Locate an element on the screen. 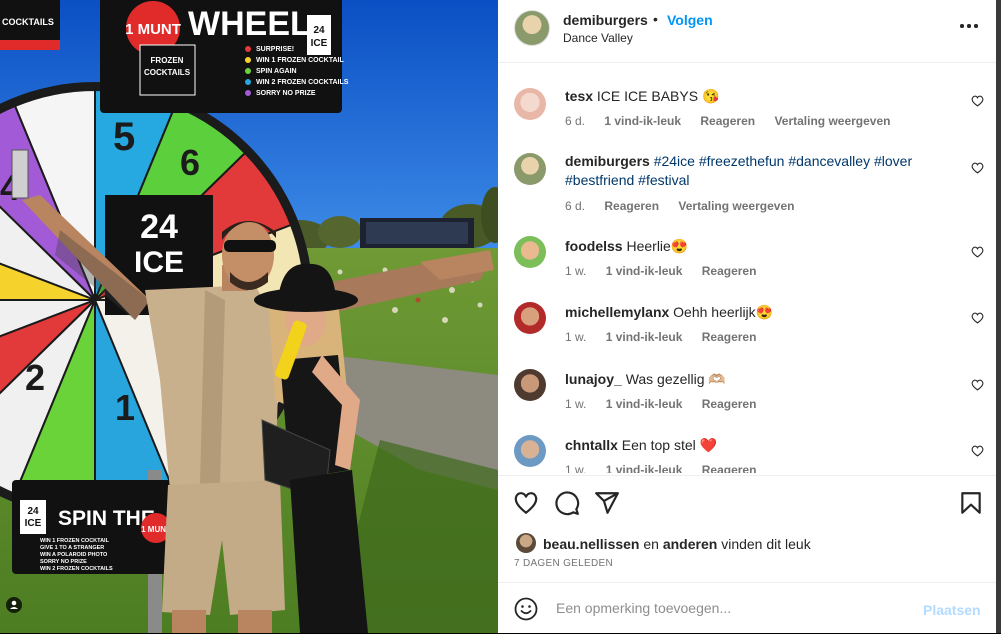  comment-text: foodelss Heerlie😍 is located at coordinates (755, 246).